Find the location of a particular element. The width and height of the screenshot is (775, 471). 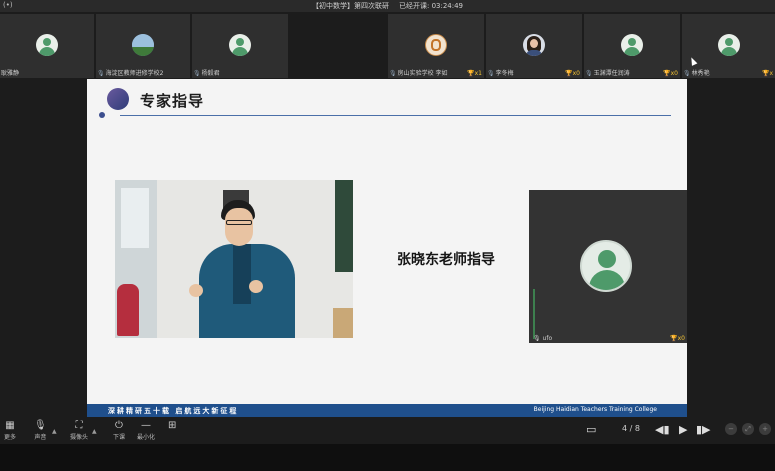

participant-name: 海淀区教师进修学校2 is located at coordinates (134, 73).